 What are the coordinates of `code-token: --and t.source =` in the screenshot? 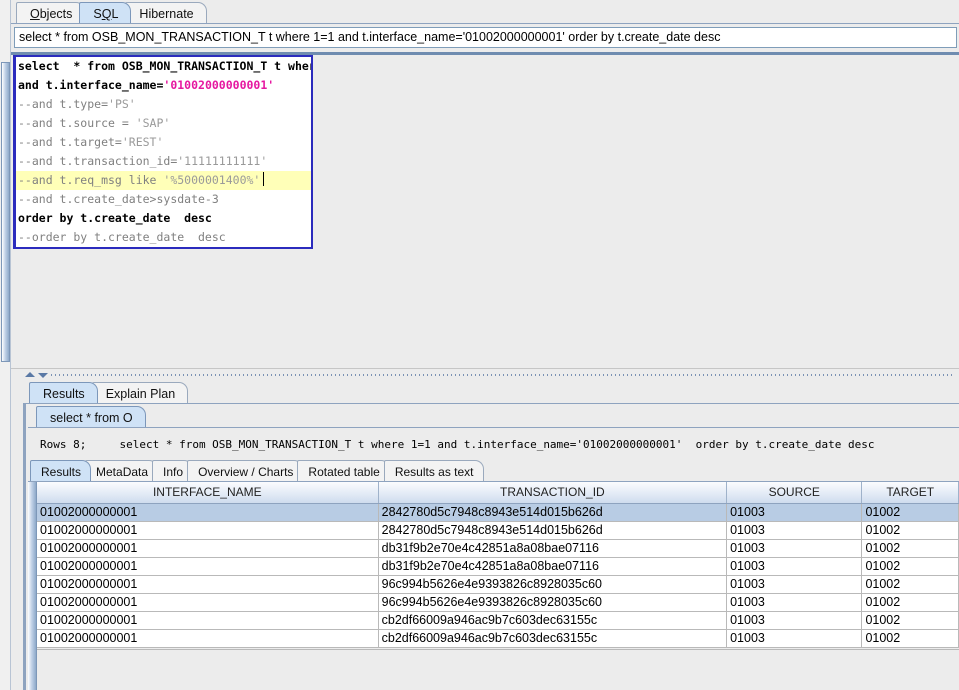 It's located at (77, 123).